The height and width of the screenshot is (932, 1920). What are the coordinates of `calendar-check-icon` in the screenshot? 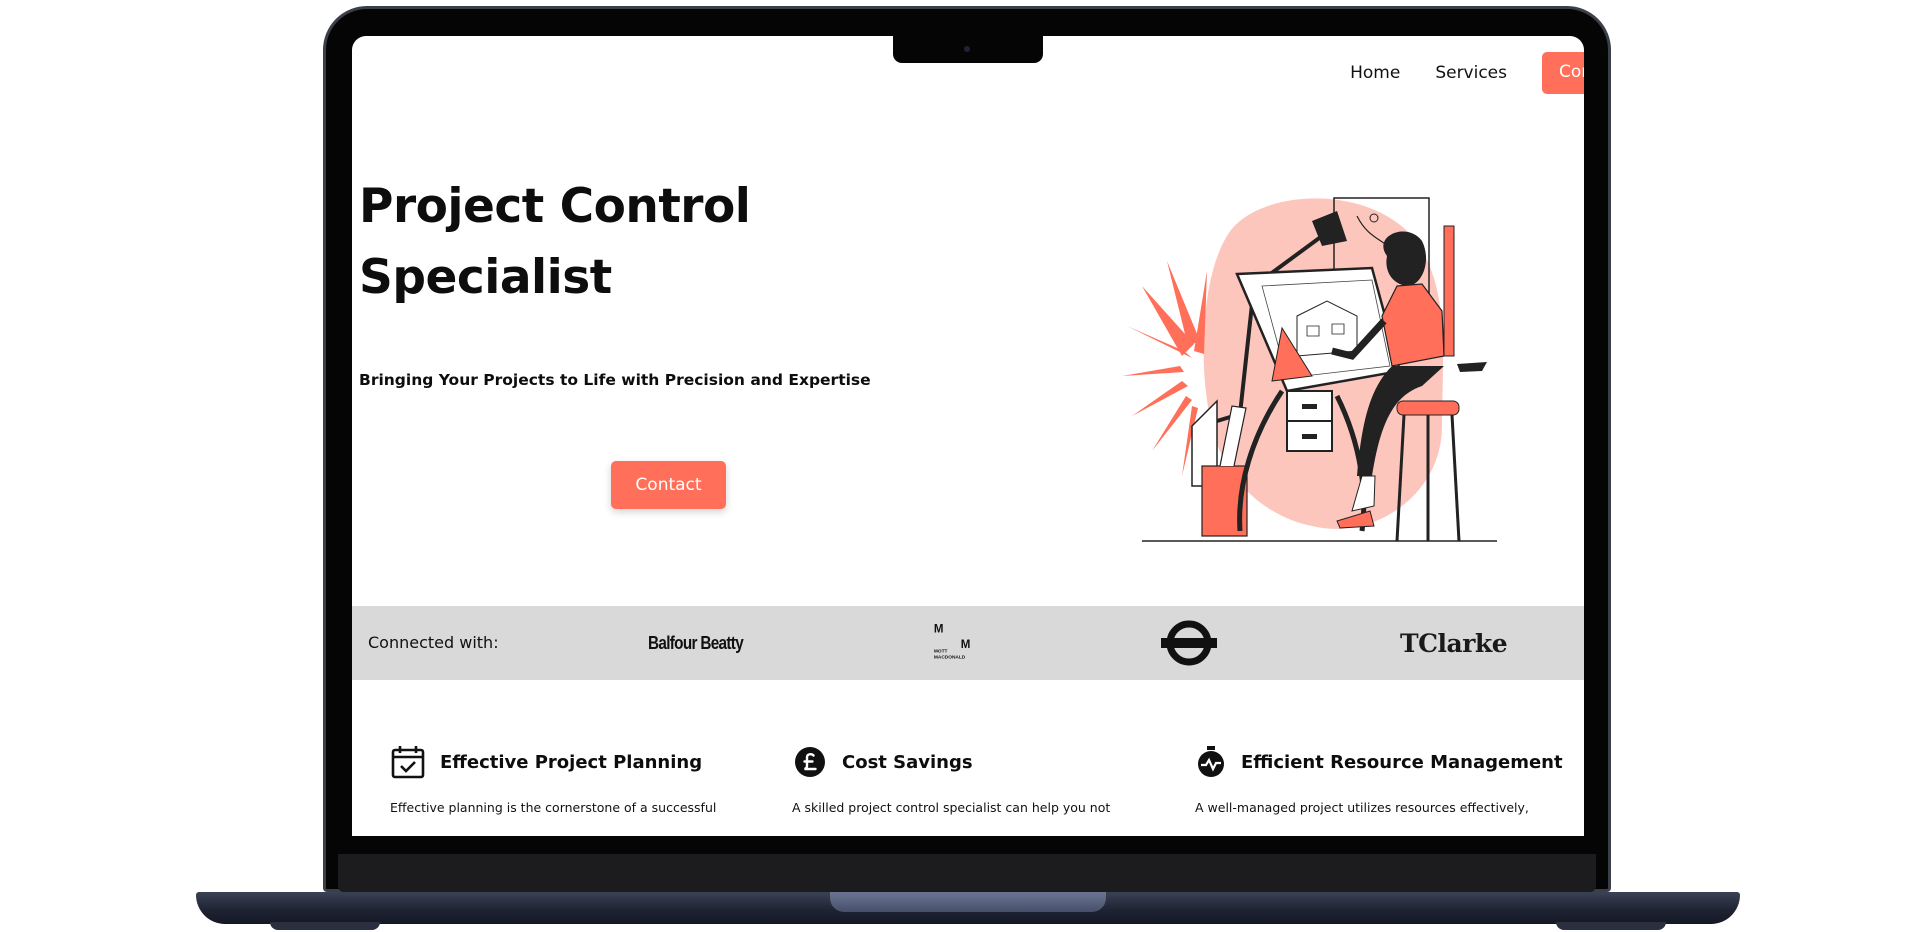 It's located at (408, 762).